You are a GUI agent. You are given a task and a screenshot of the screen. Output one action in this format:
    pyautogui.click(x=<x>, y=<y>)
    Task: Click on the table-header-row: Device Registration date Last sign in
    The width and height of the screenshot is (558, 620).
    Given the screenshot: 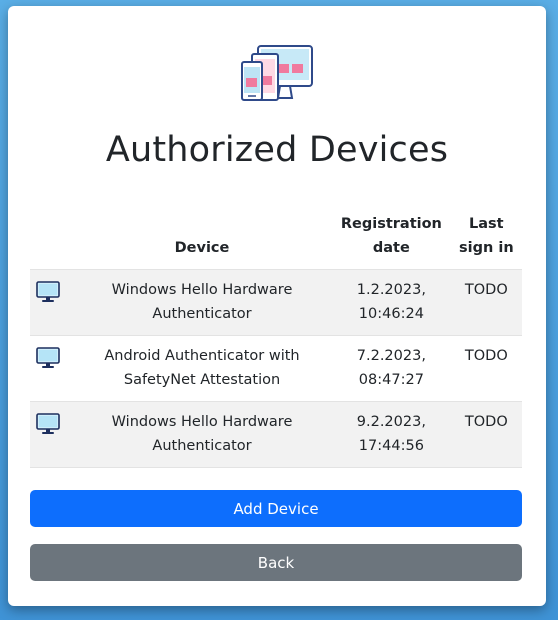 What is the action you would take?
    pyautogui.click(x=276, y=238)
    